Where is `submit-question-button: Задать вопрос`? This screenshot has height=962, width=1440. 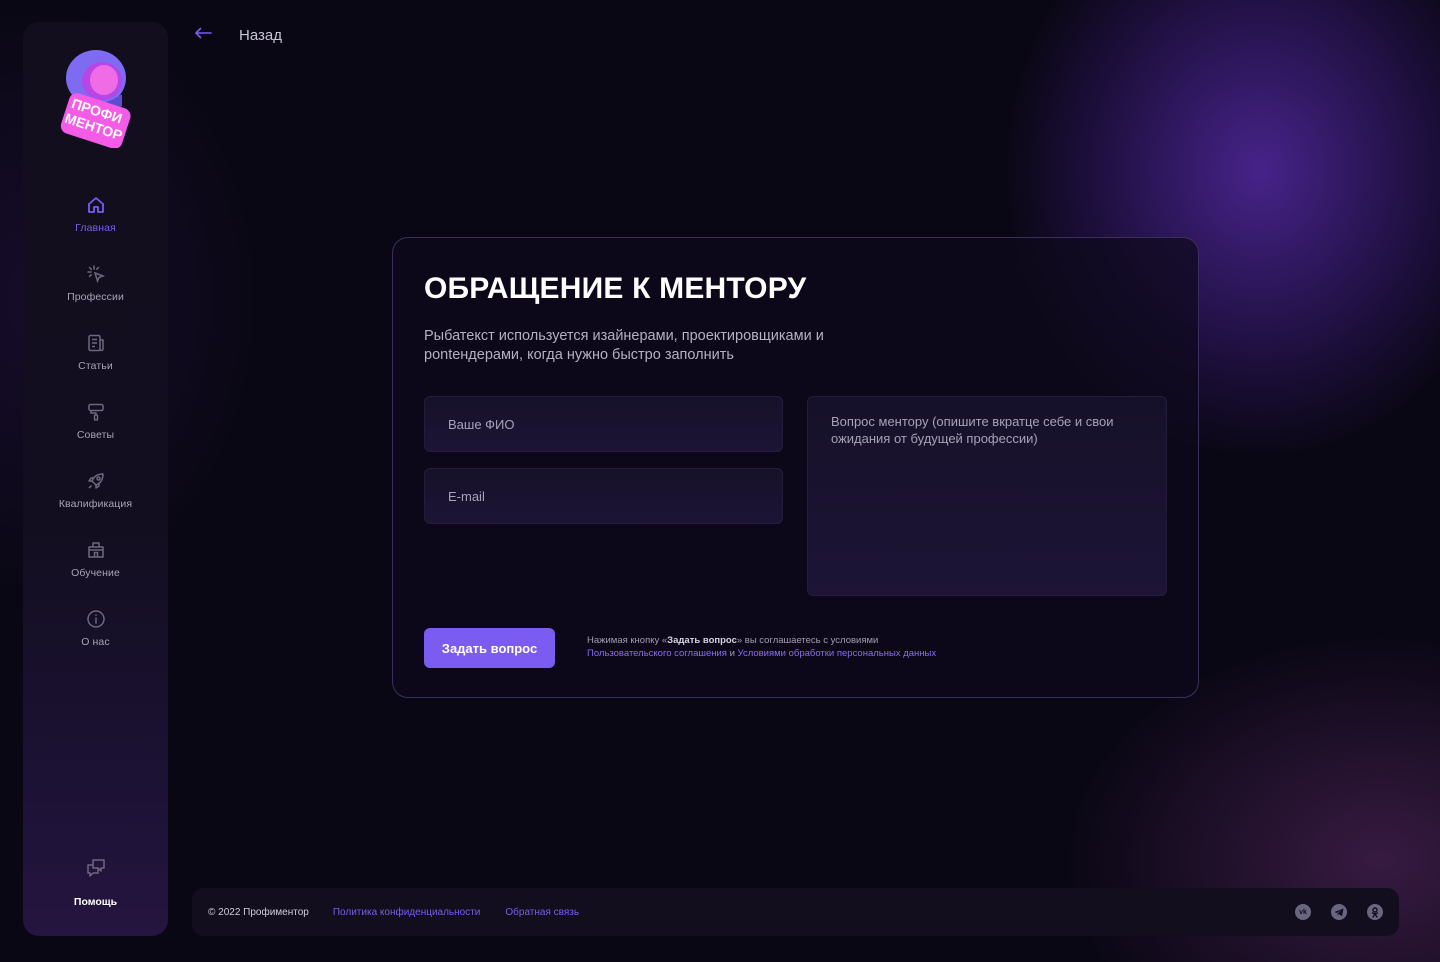 submit-question-button: Задать вопрос is located at coordinates (489, 648).